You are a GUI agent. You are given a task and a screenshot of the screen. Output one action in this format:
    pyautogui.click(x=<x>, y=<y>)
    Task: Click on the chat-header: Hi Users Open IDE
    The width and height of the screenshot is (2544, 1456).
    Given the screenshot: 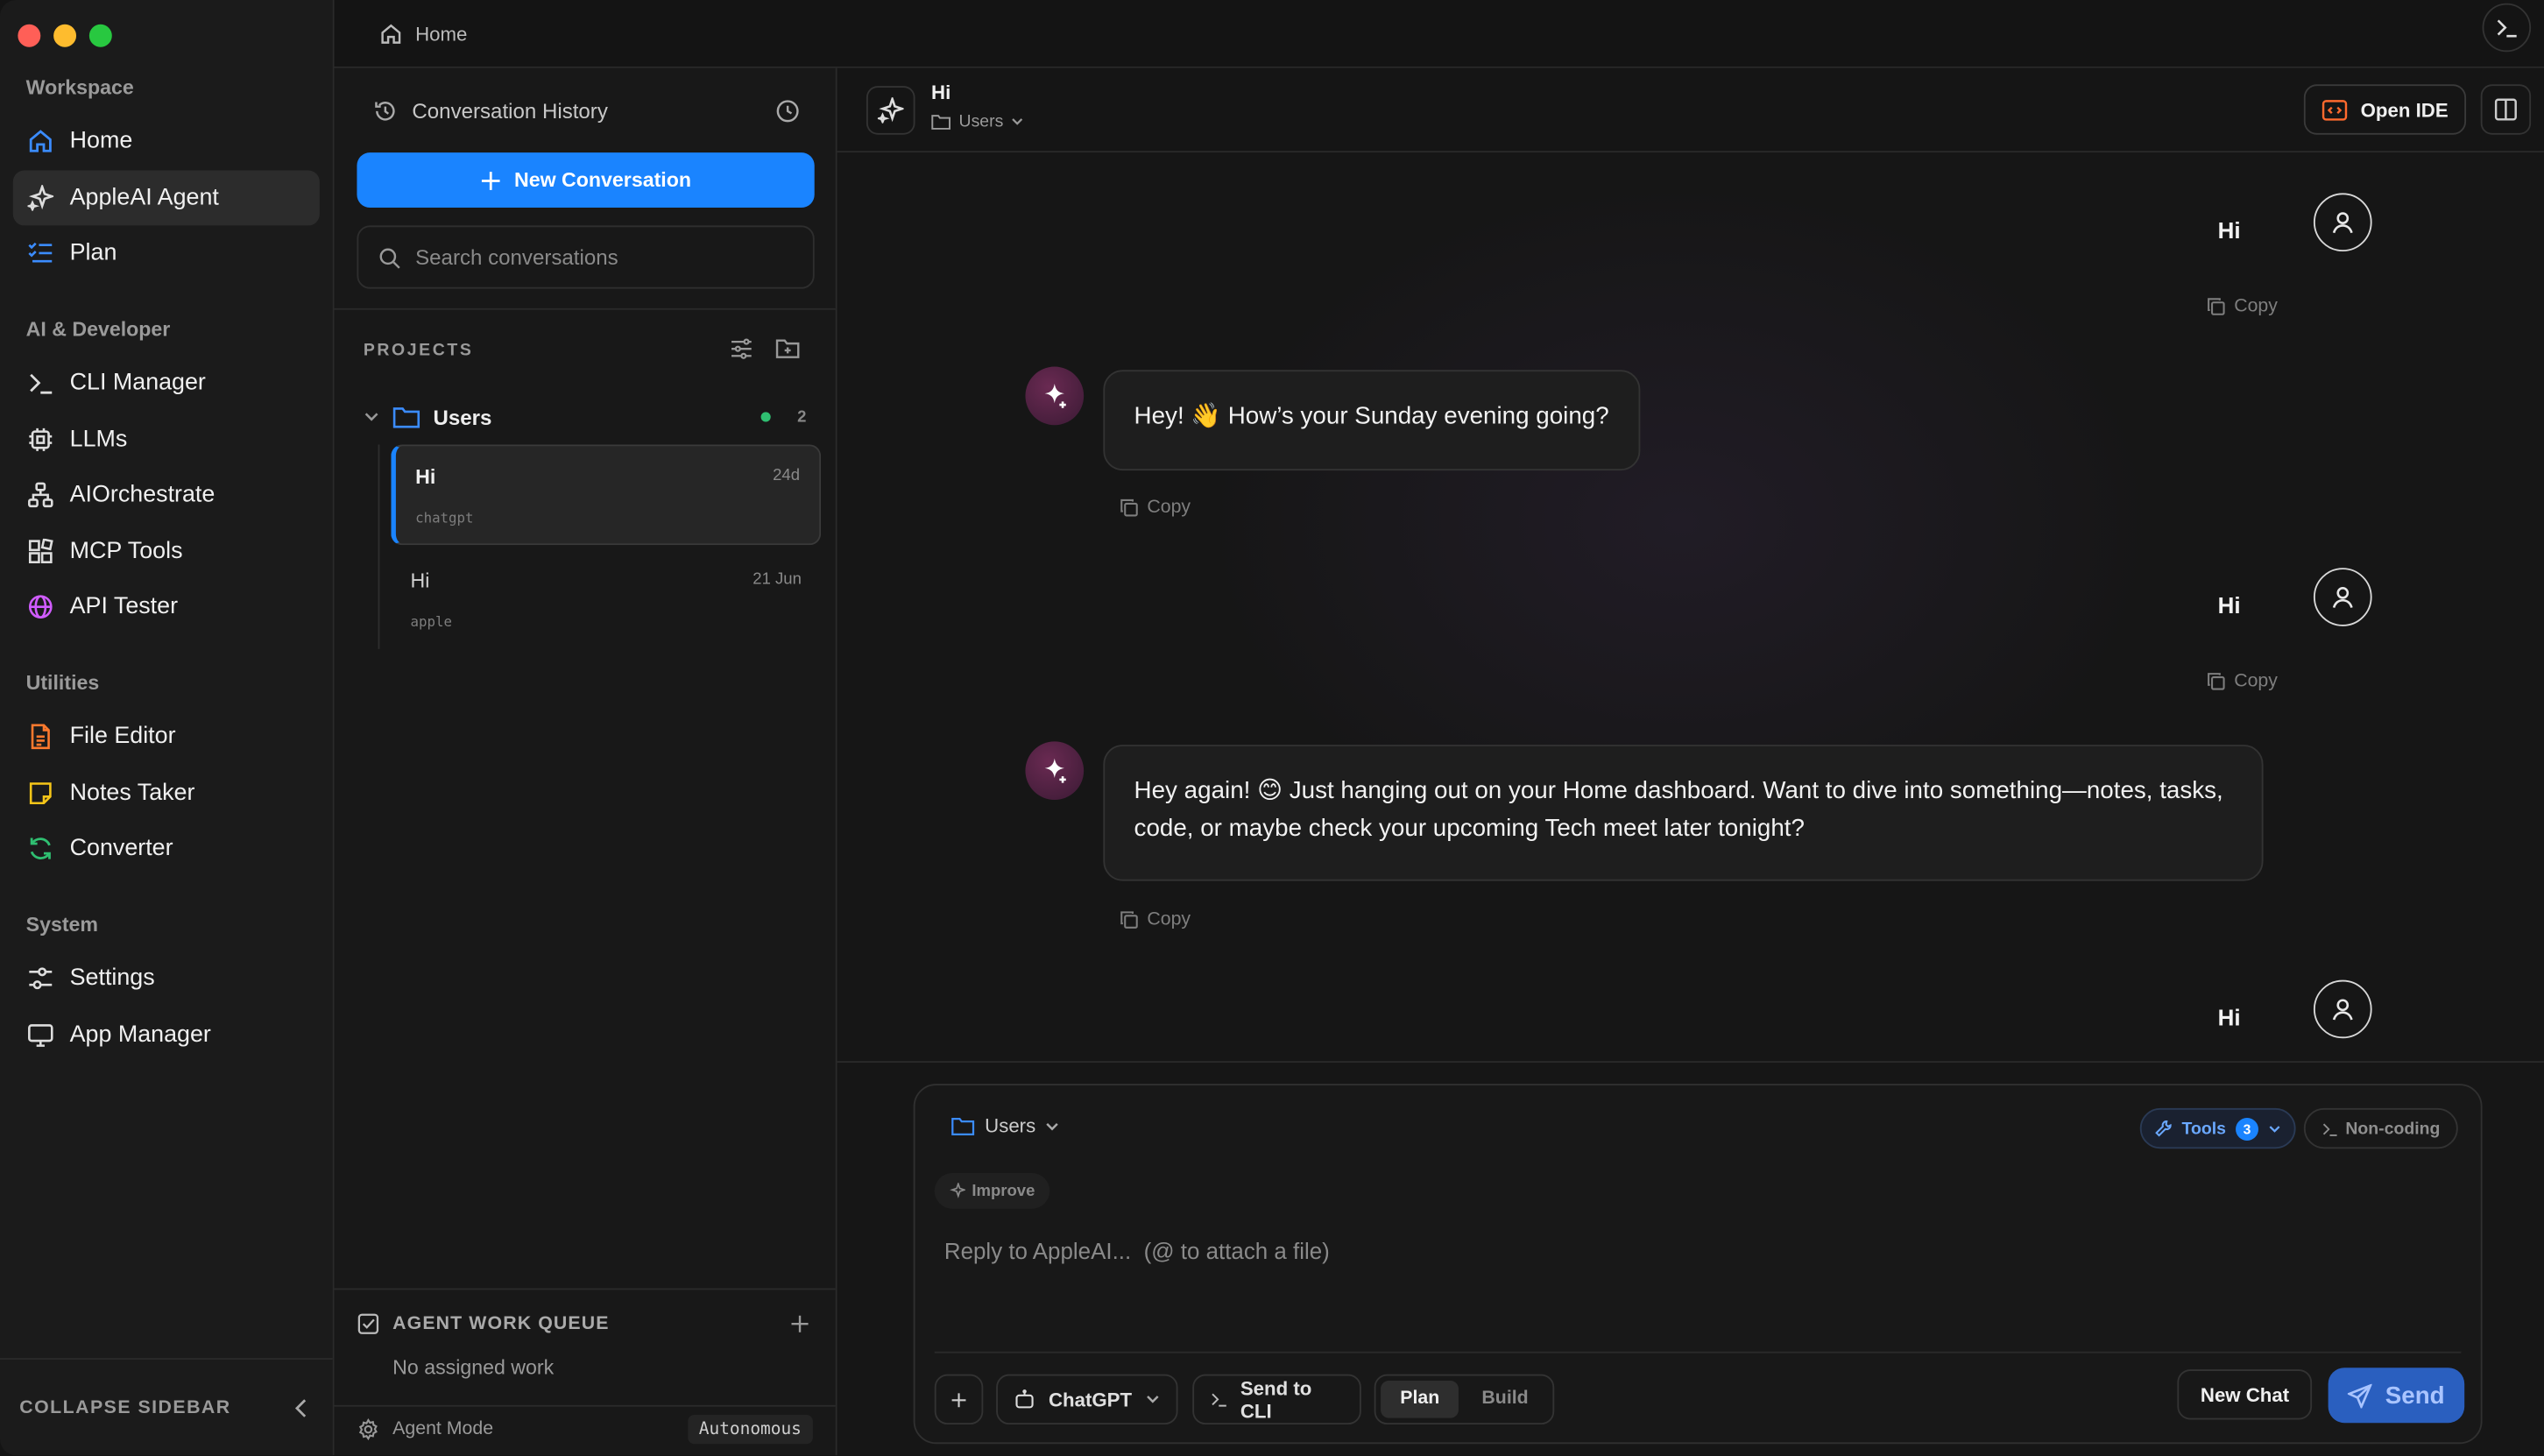 What is the action you would take?
    pyautogui.click(x=1690, y=110)
    